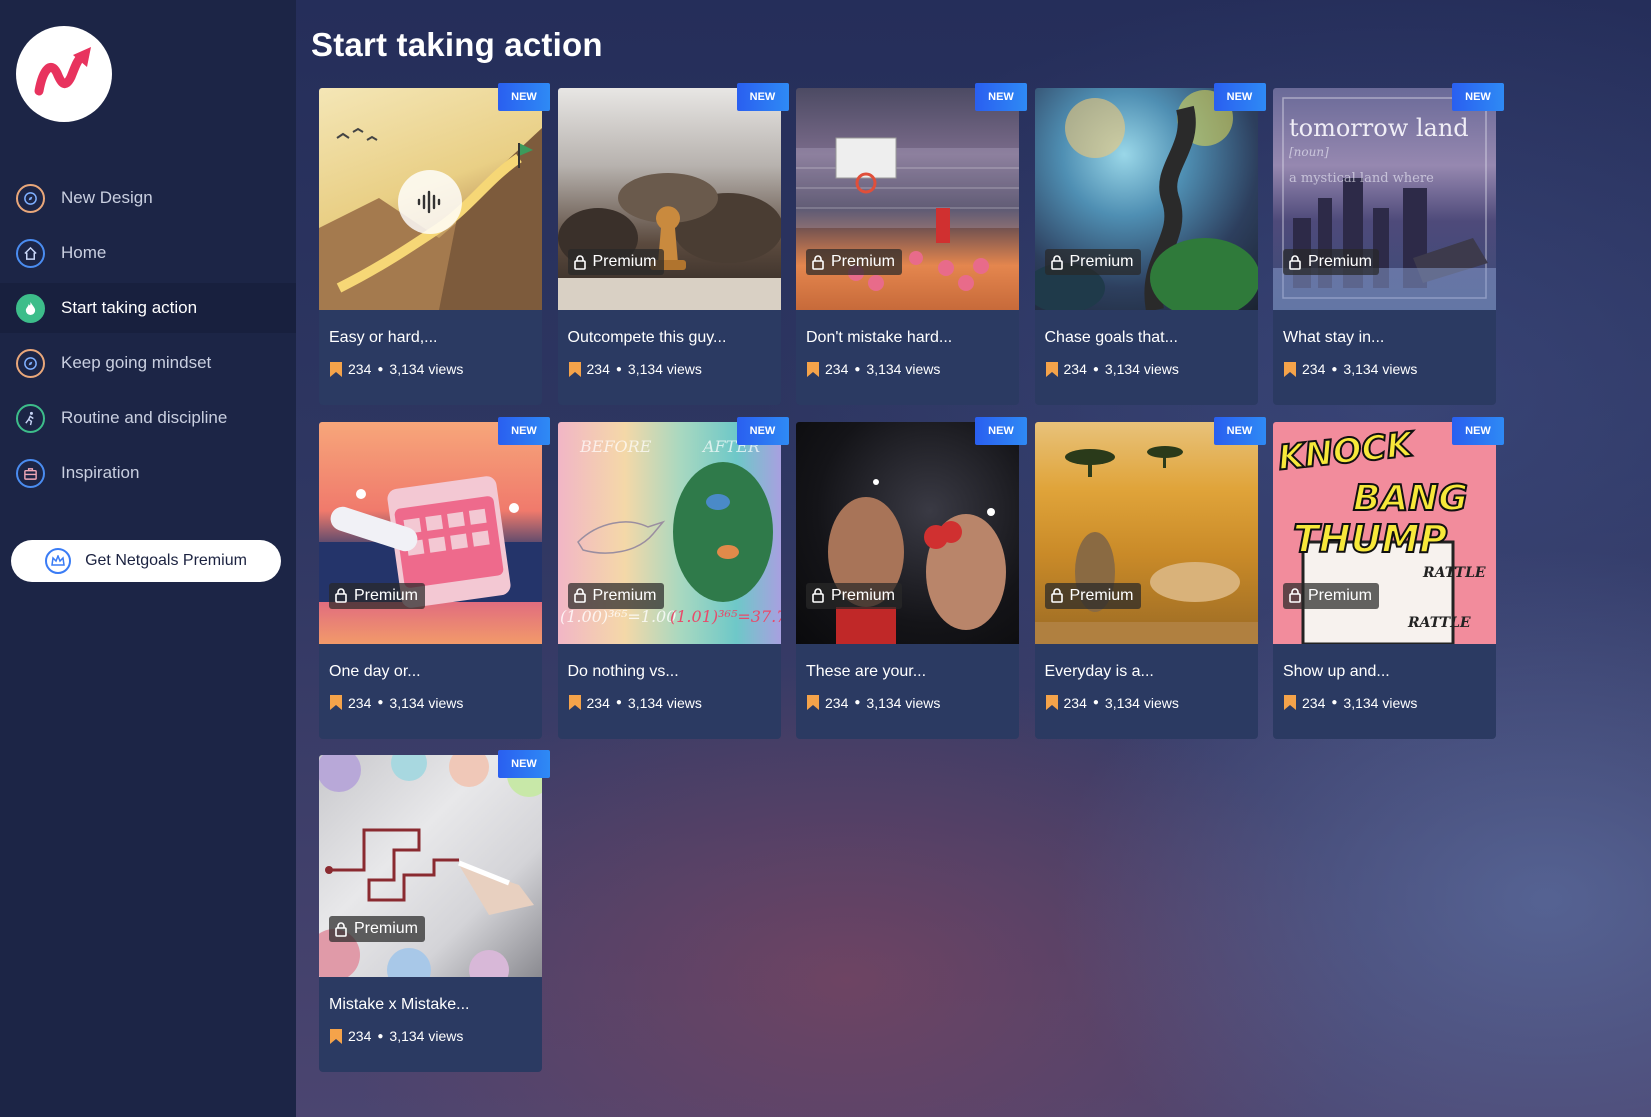 Image resolution: width=1651 pixels, height=1117 pixels. What do you see at coordinates (136, 362) in the screenshot?
I see `sidebar-item-label: Keep going mindset` at bounding box center [136, 362].